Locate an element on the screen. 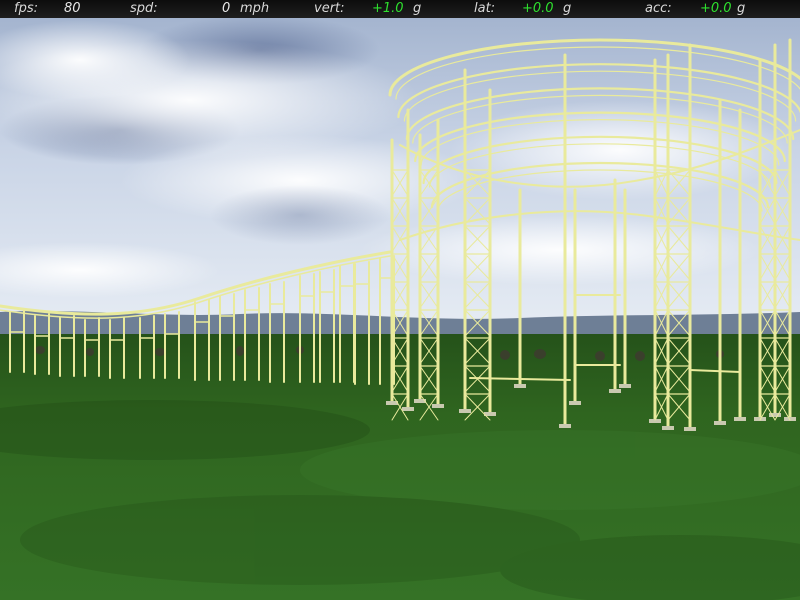  vert-label: vert: is located at coordinates (329, 8).